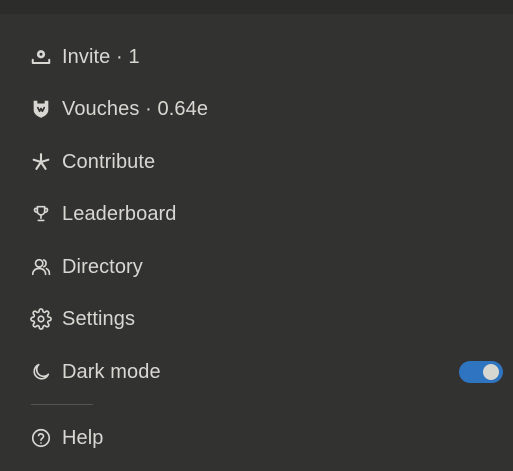  I want to click on menu-item-label: Contribute, so click(109, 161).